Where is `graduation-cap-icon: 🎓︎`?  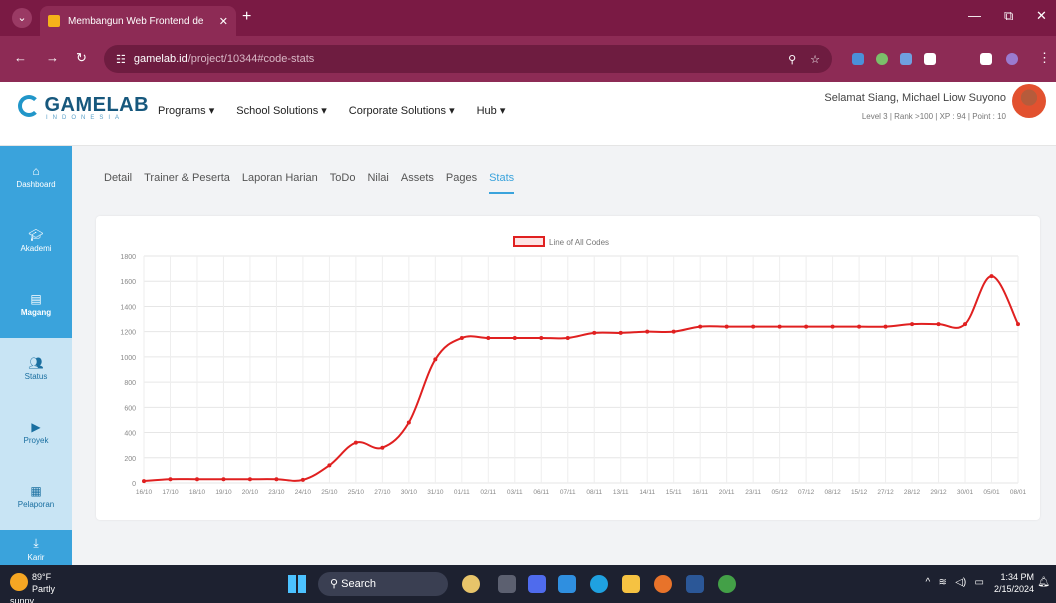 graduation-cap-icon: 🎓︎ is located at coordinates (36, 235).